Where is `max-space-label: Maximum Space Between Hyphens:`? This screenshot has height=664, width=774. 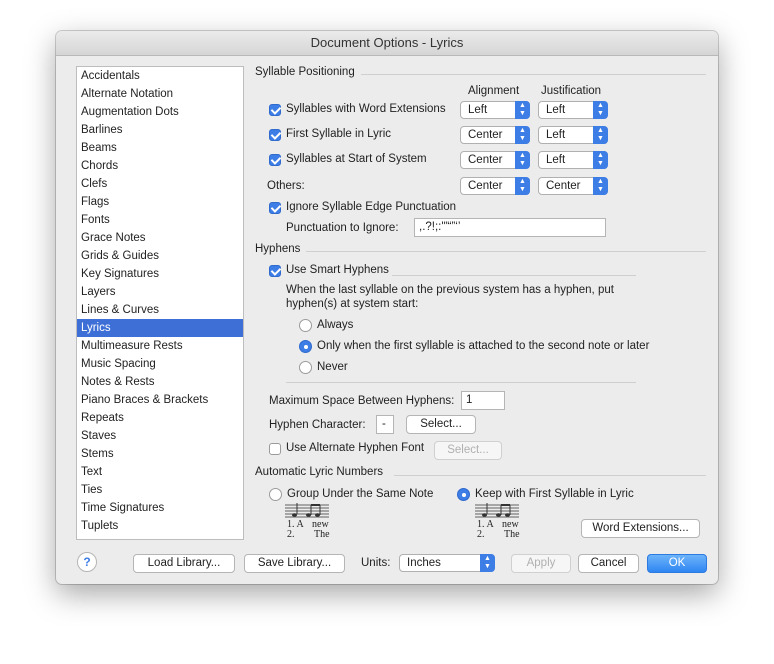
max-space-label: Maximum Space Between Hyphens: is located at coordinates (362, 401).